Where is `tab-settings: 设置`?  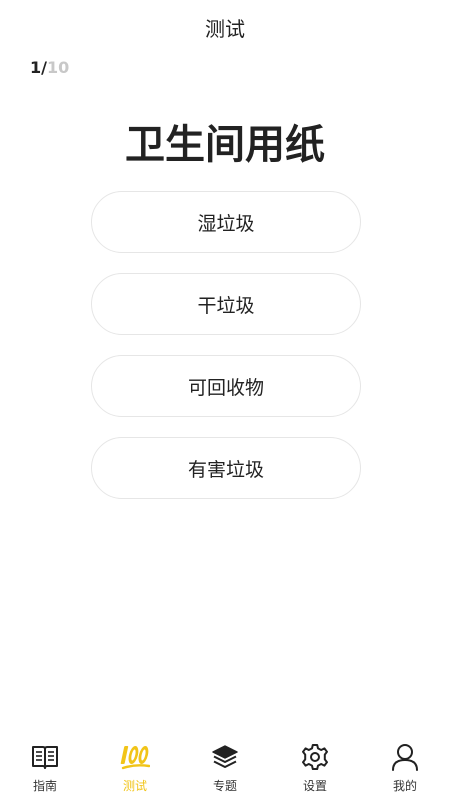
tab-settings: 设置 is located at coordinates (315, 766).